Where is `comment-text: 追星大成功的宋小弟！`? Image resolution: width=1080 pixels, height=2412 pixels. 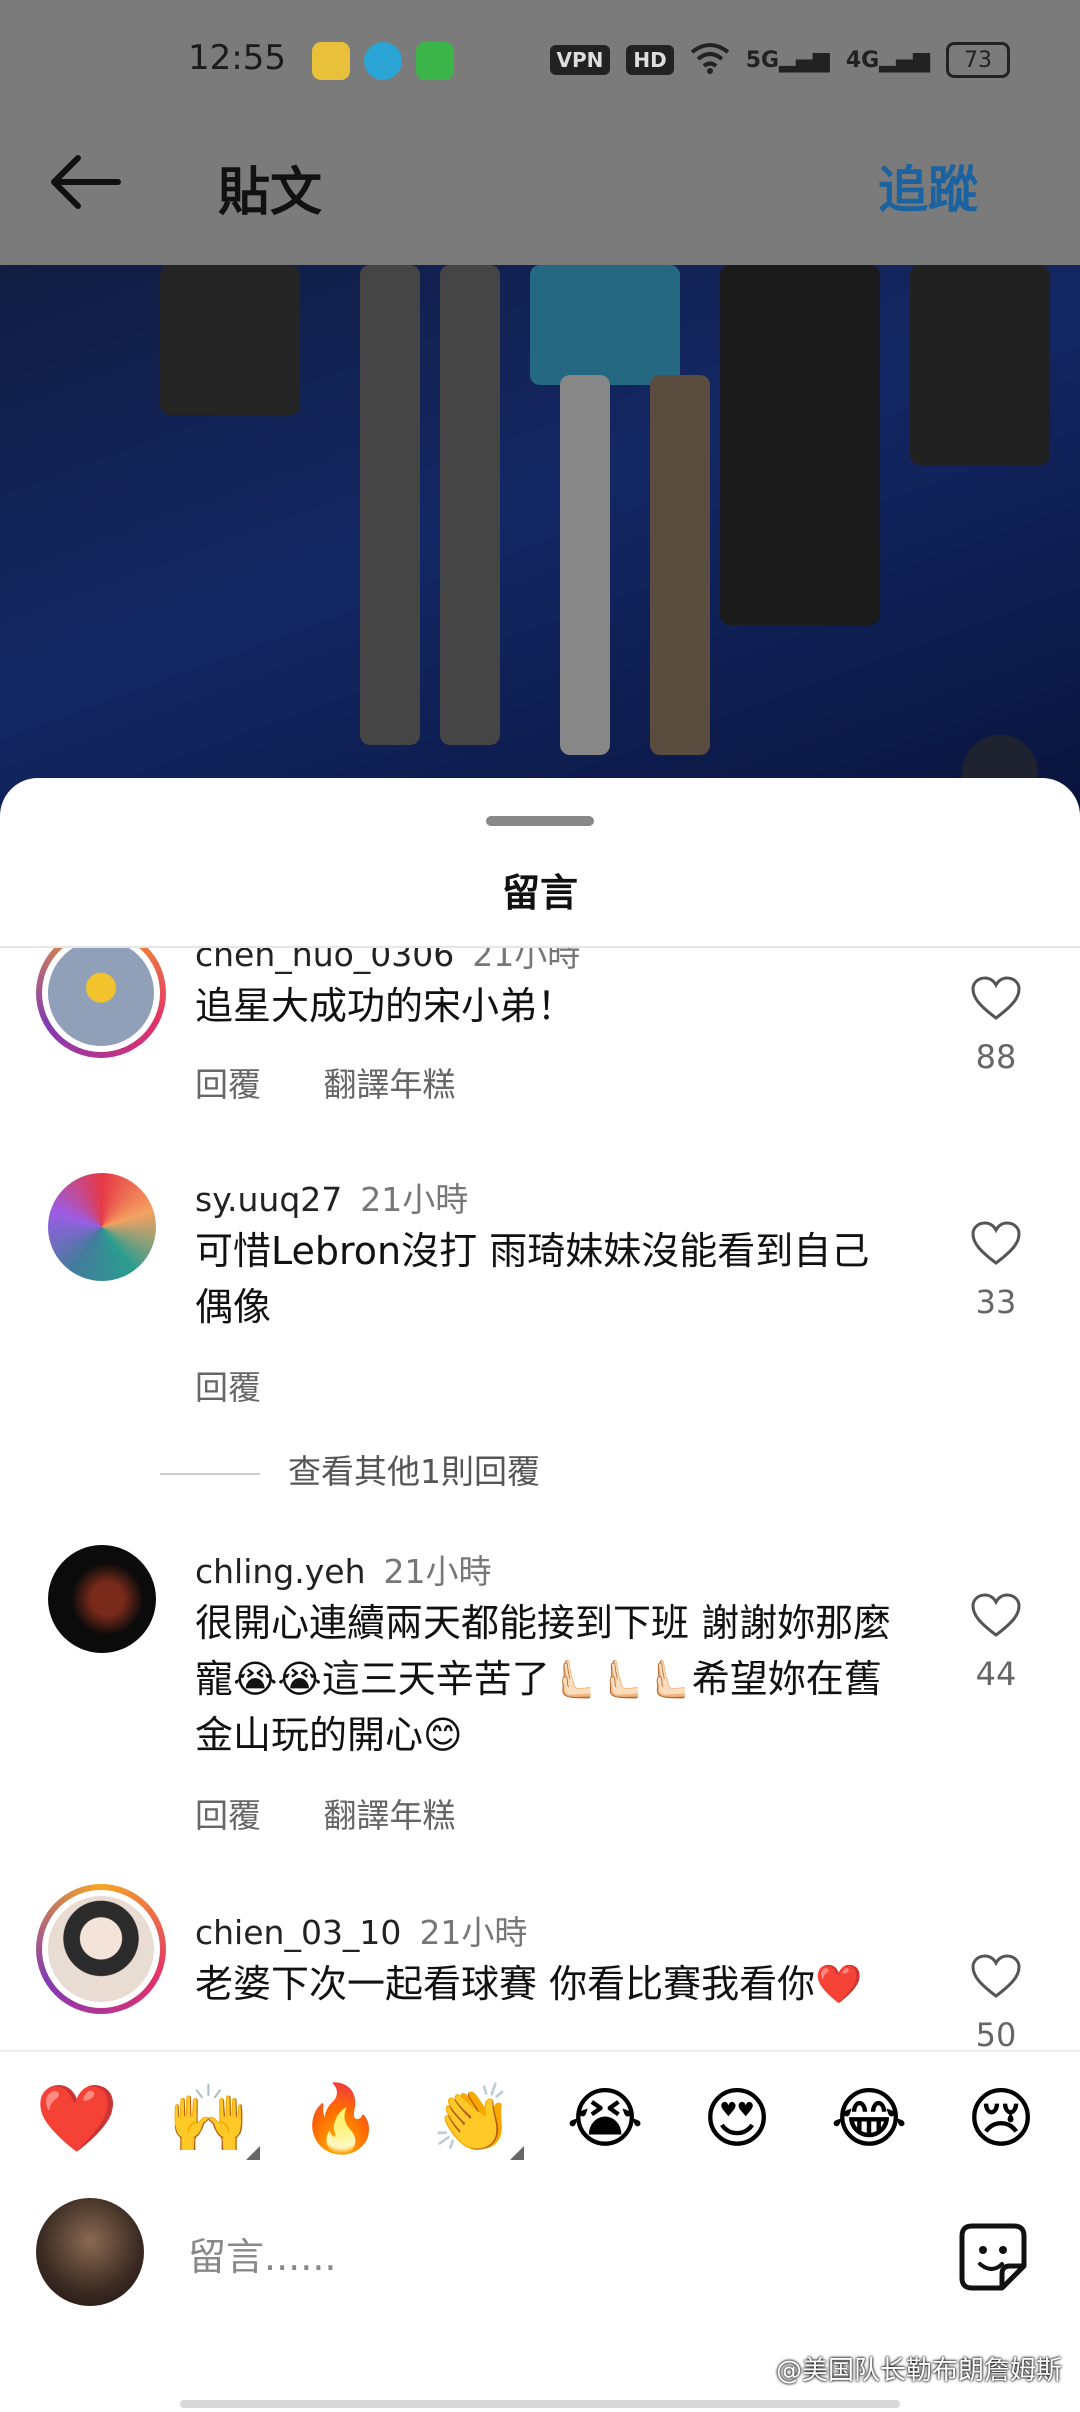 comment-text: 追星大成功的宋小弟！ is located at coordinates (385, 1006).